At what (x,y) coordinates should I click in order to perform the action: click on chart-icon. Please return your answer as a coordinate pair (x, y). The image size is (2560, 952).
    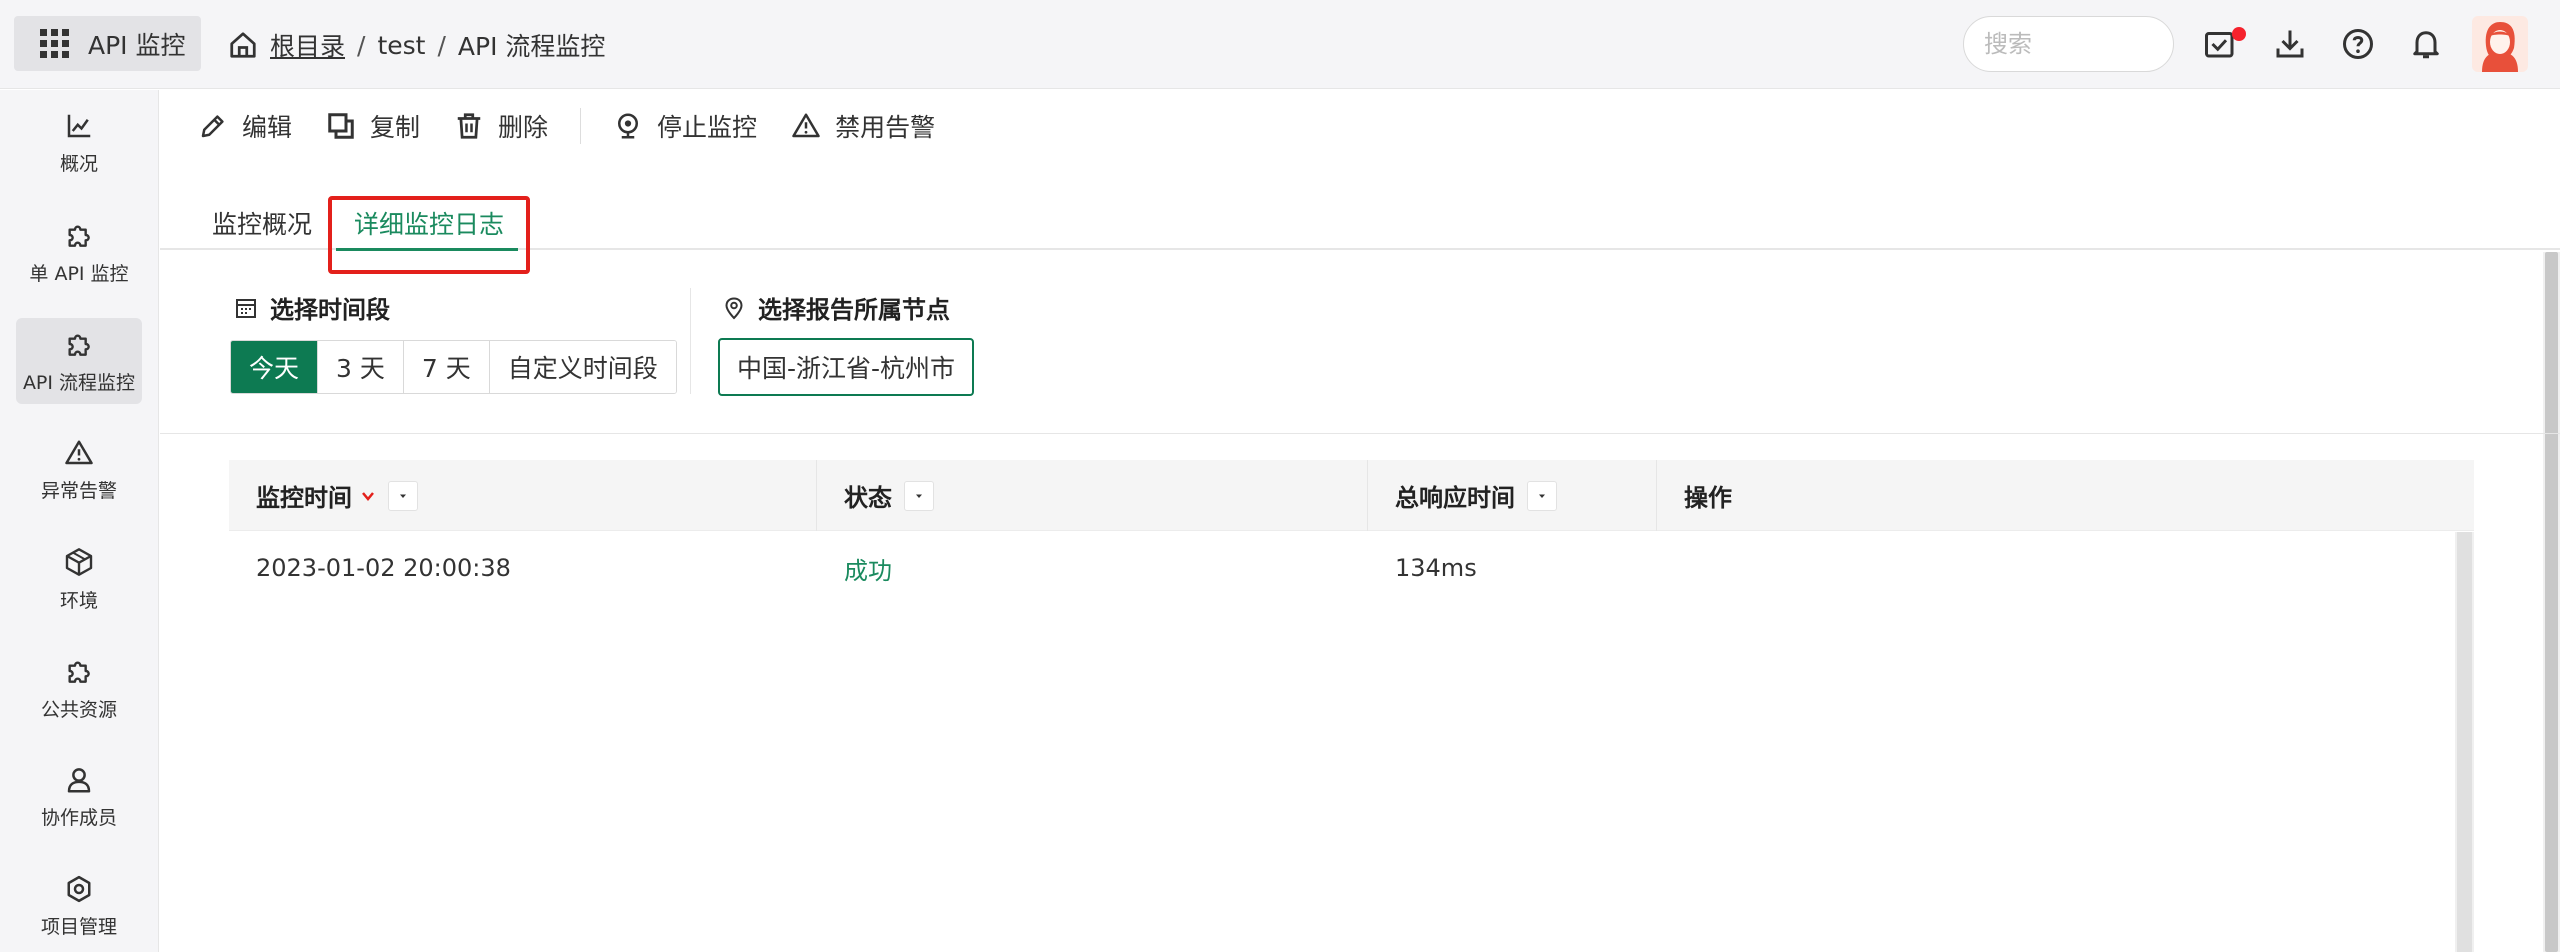
    Looking at the image, I should click on (79, 125).